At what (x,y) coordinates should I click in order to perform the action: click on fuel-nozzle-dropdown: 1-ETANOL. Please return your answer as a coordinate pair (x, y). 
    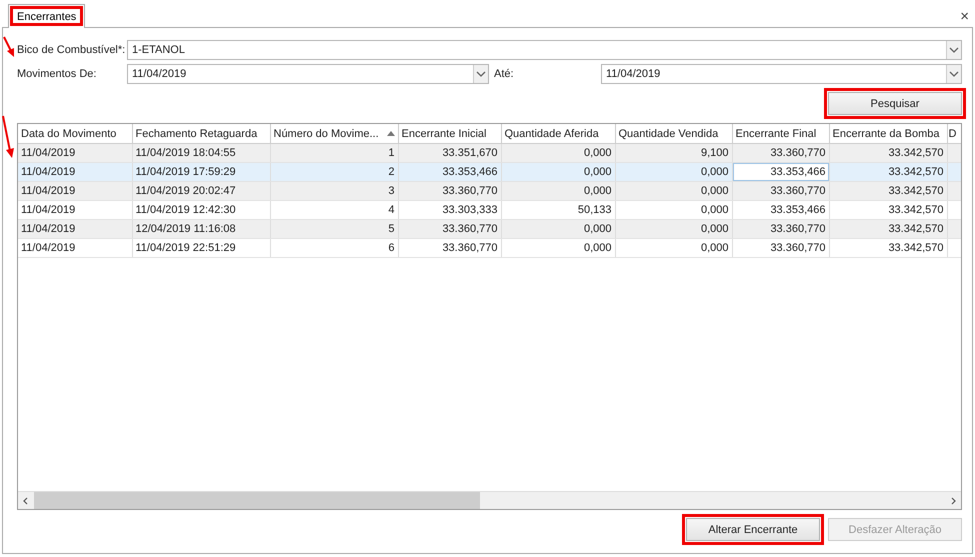
    Looking at the image, I should click on (544, 50).